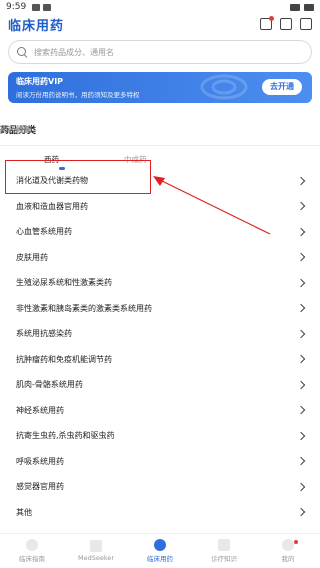 The height and width of the screenshot is (568, 320). What do you see at coordinates (40, 461) in the screenshot?
I see `list-item-label: 呼吸系统用药` at bounding box center [40, 461].